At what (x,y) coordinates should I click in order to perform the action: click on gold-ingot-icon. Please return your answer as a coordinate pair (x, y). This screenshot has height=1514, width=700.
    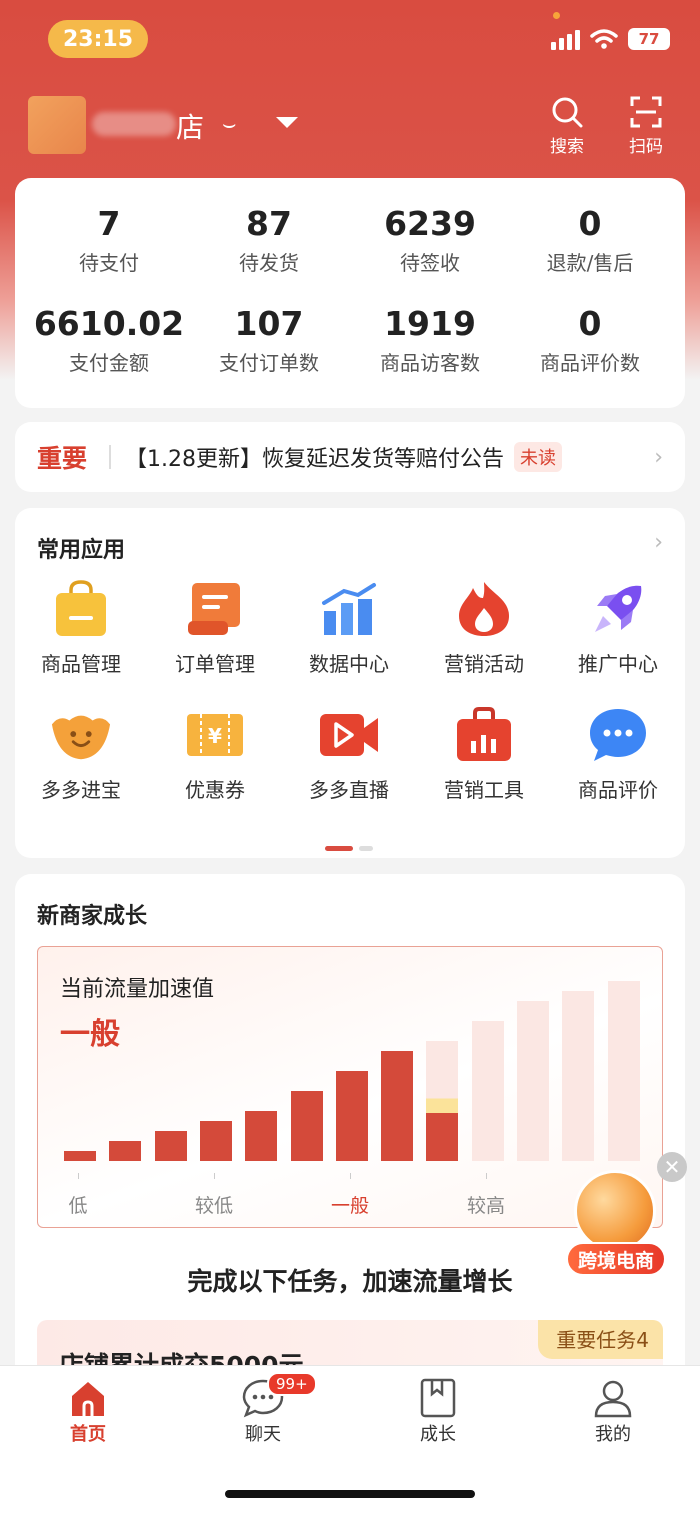
    Looking at the image, I should click on (81, 737).